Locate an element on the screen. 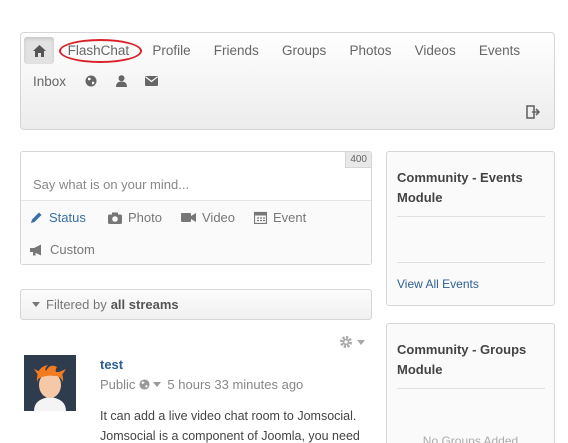 This screenshot has width=568, height=443. gear-icon is located at coordinates (346, 342).